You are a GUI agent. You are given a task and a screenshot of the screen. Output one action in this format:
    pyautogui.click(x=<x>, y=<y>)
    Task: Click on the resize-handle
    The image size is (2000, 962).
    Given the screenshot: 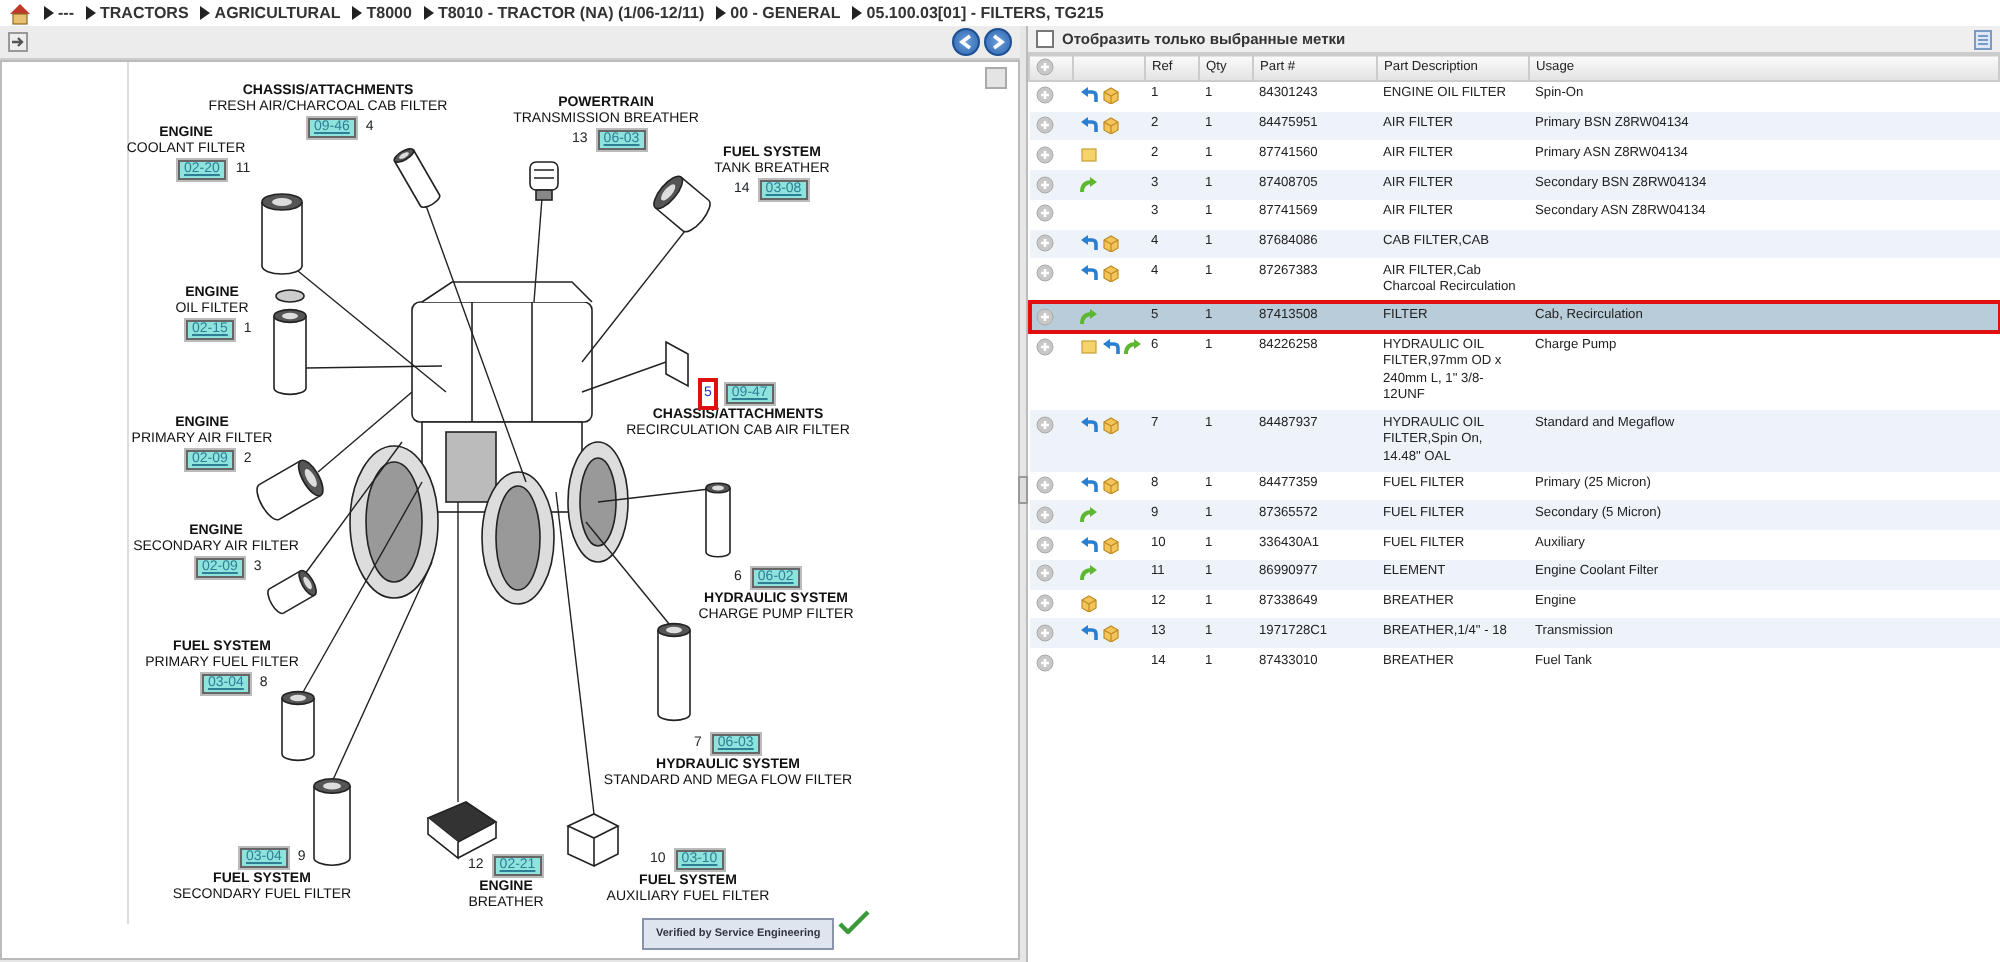 What is the action you would take?
    pyautogui.click(x=996, y=78)
    